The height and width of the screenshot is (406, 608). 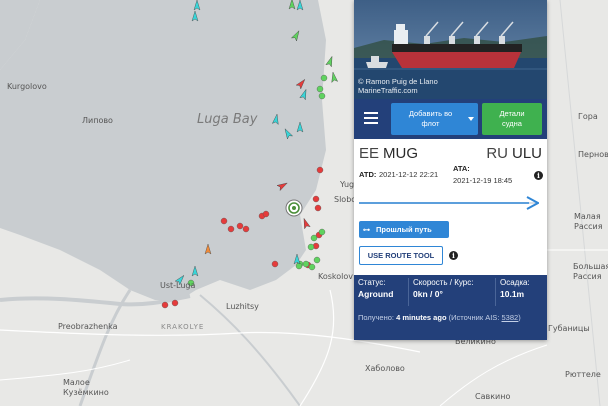 I want to click on popup-toolbar: Добавить во флот Детали судна, so click(x=450, y=119).